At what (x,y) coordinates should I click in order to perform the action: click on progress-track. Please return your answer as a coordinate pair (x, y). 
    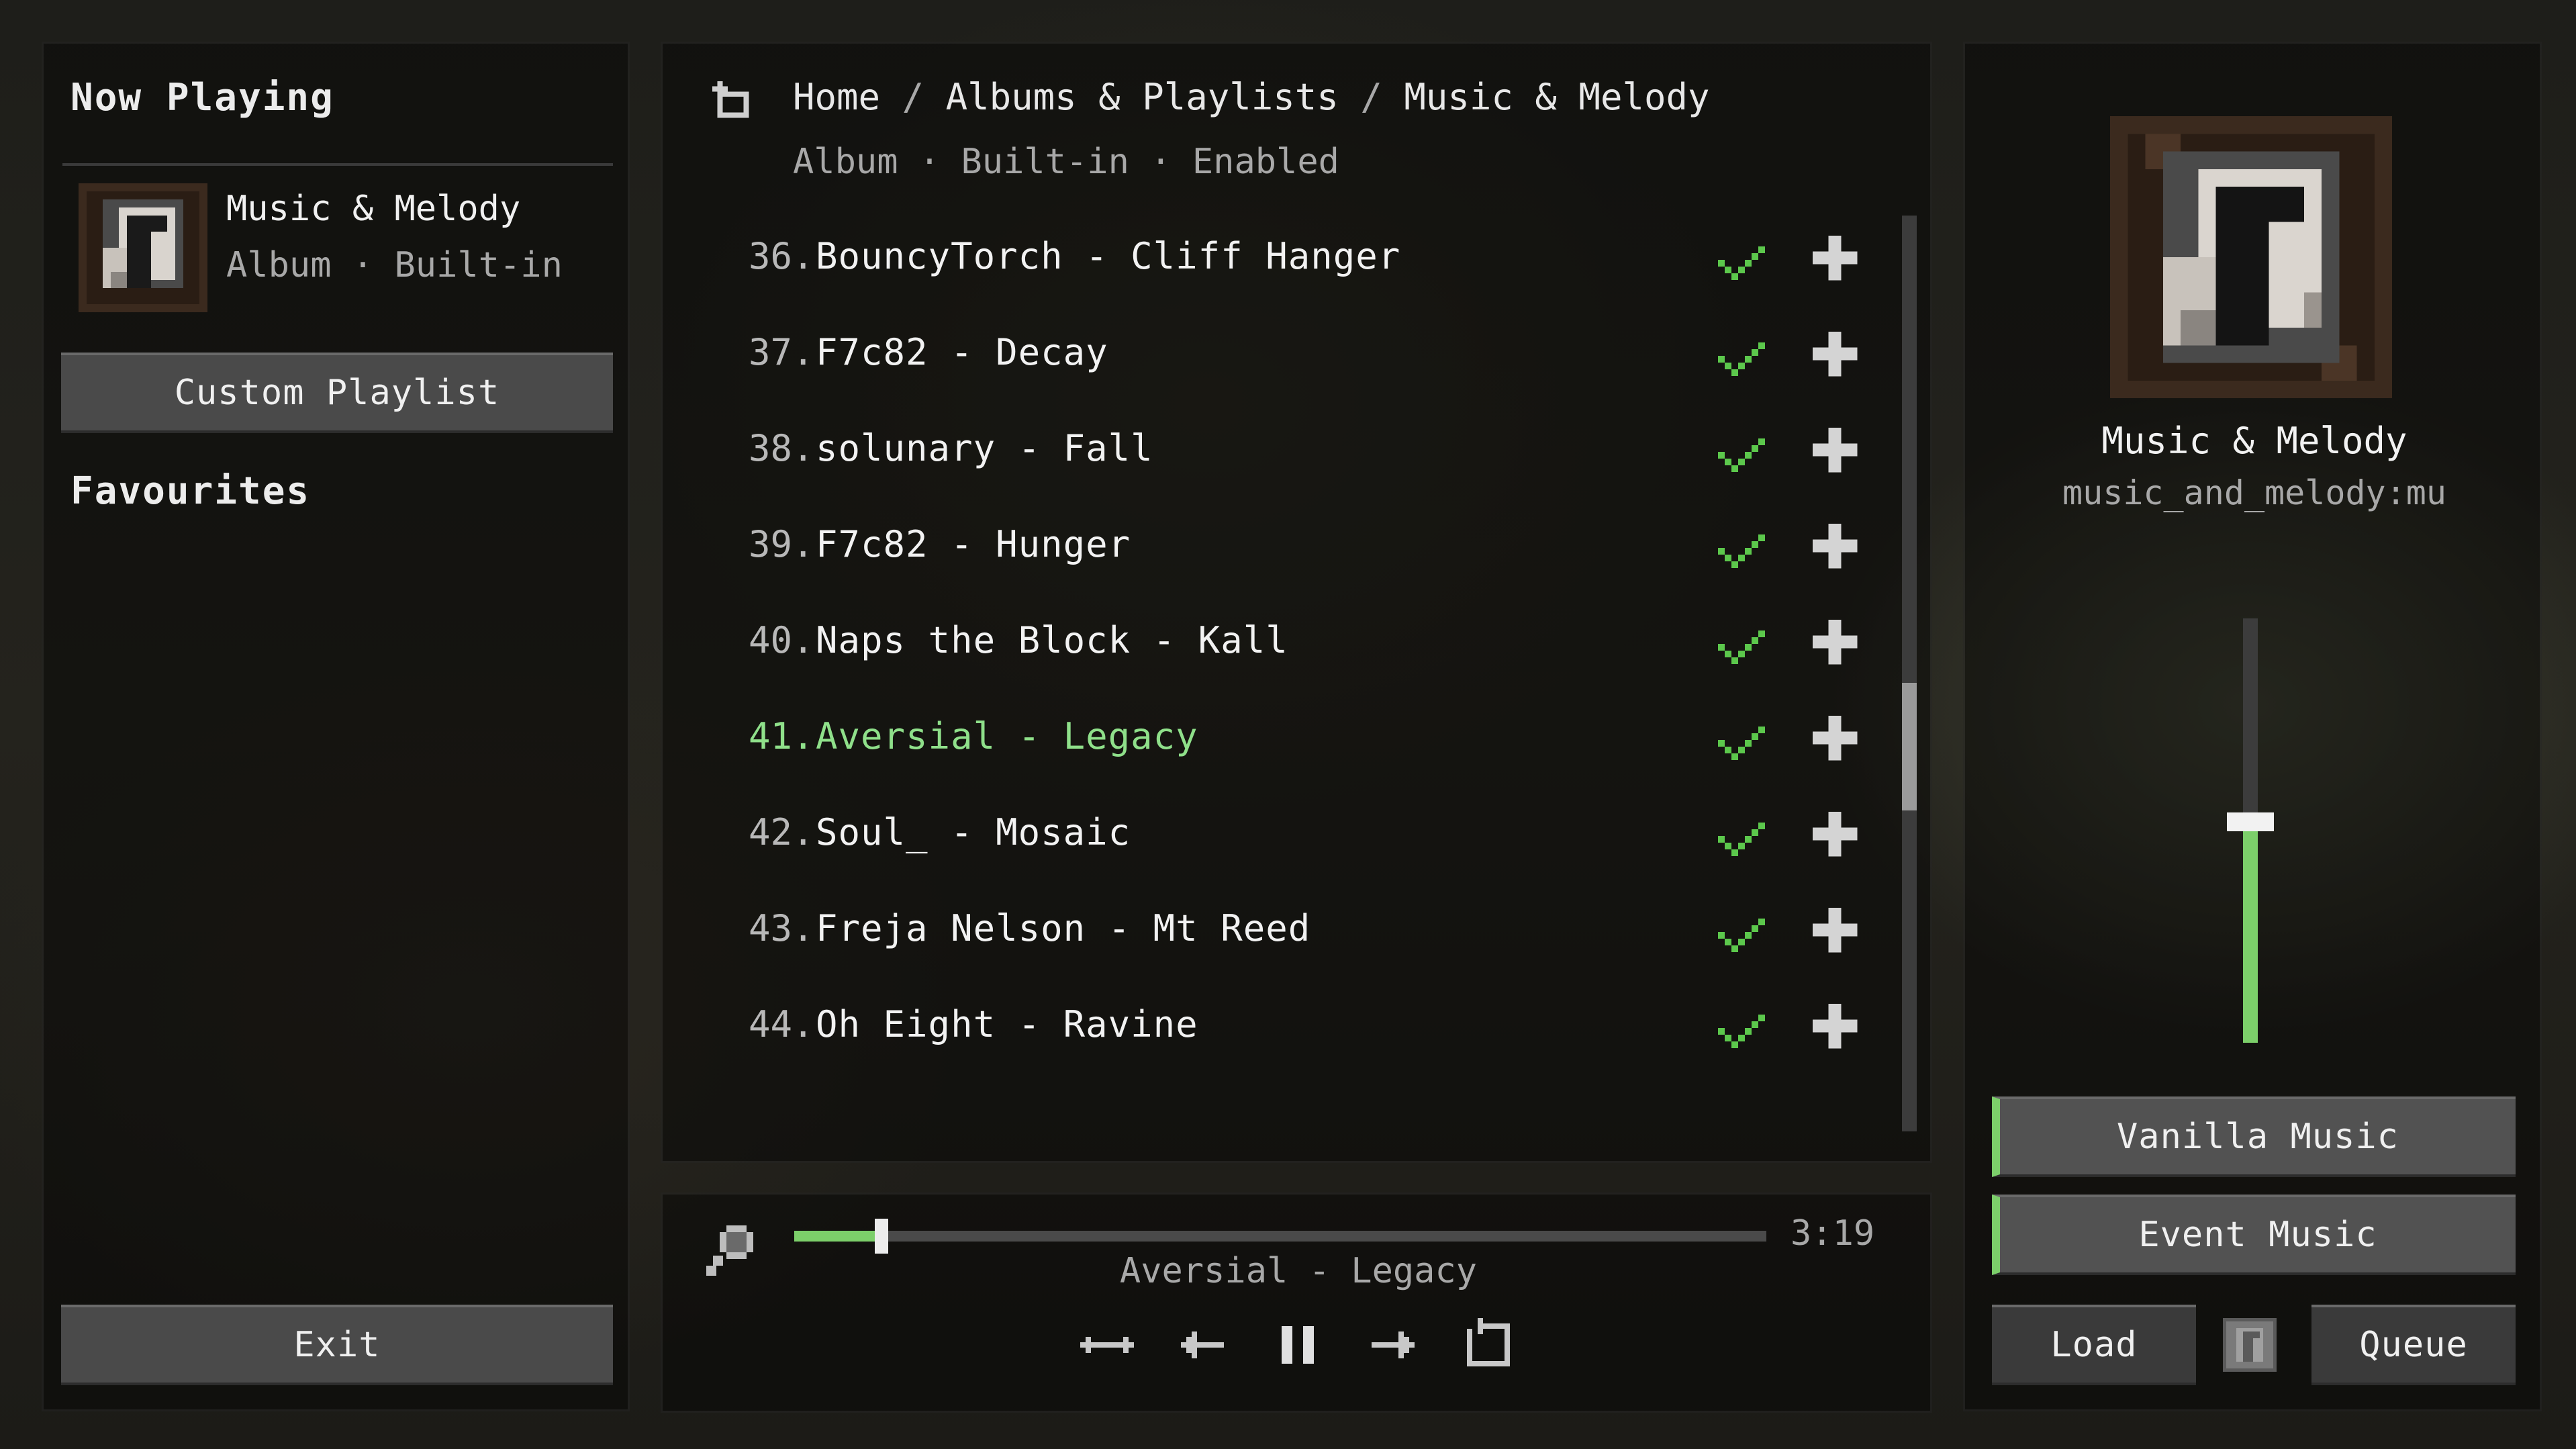
    Looking at the image, I should click on (1280, 1237).